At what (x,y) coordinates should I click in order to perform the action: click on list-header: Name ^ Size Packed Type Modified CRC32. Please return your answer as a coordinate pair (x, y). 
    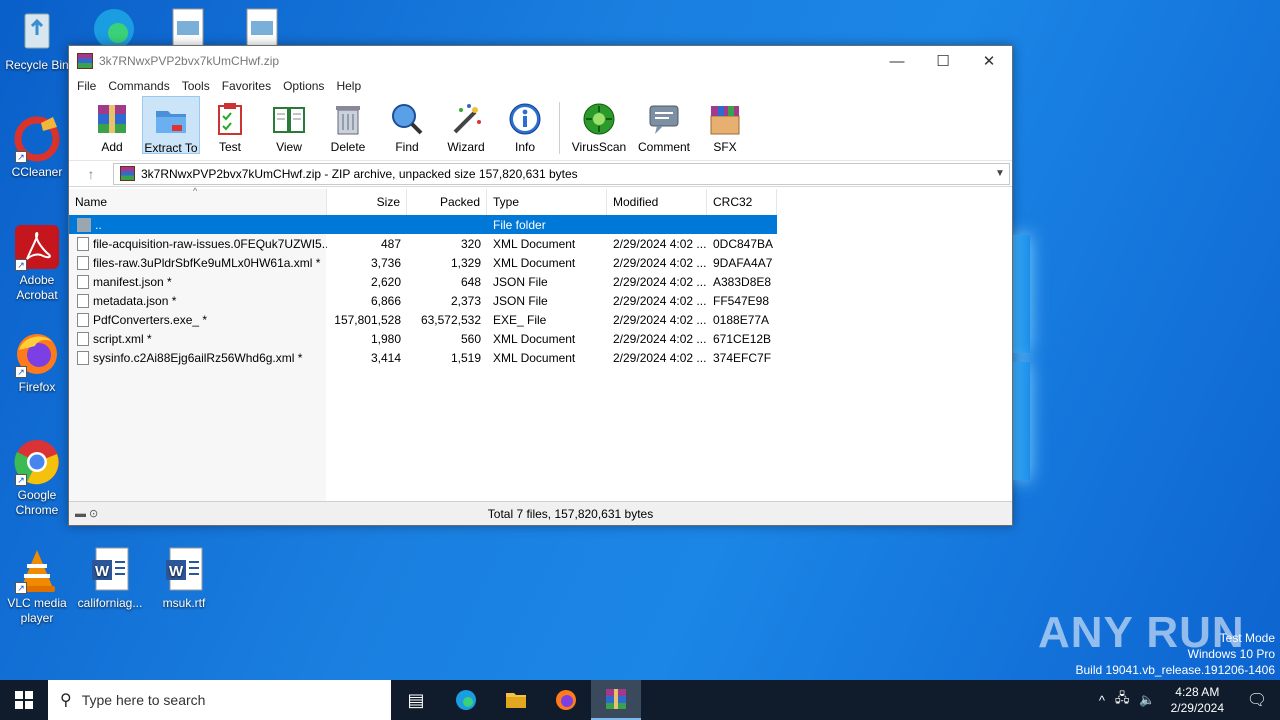
    Looking at the image, I should click on (540, 200).